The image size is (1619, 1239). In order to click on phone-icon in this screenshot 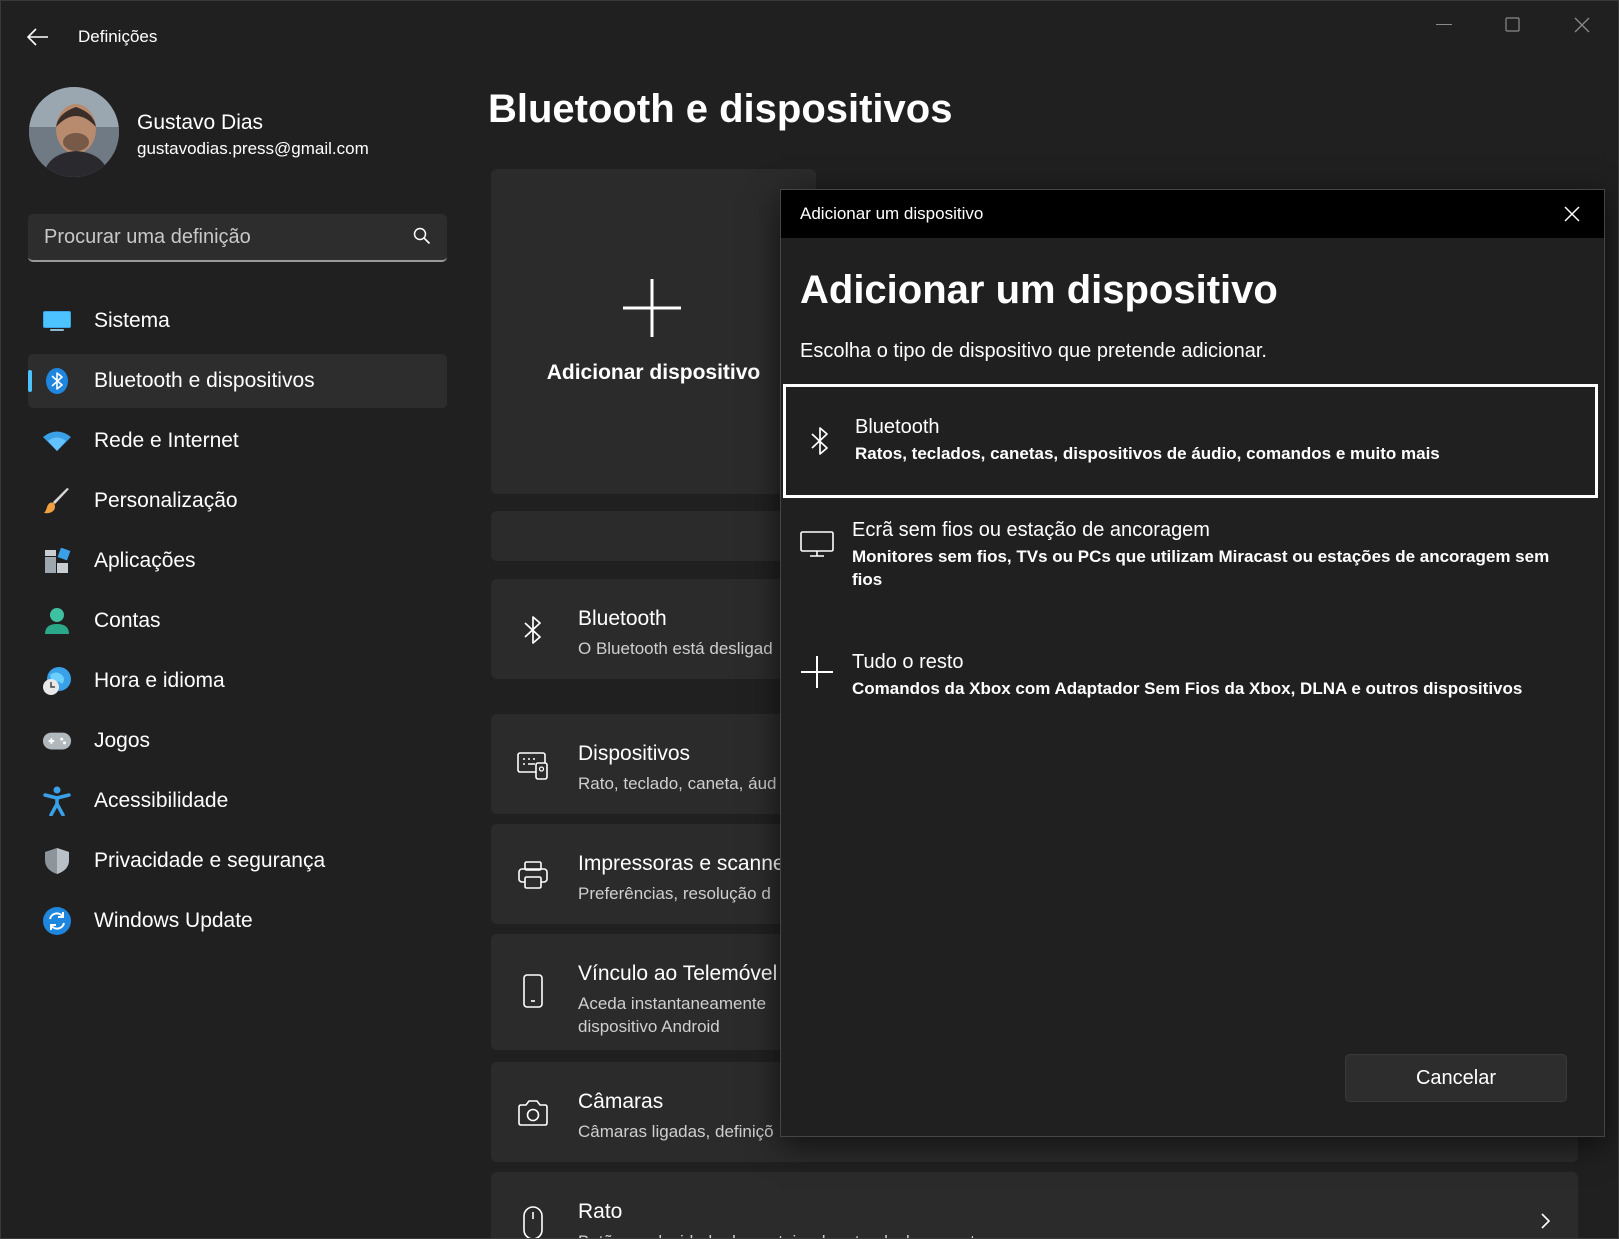, I will do `click(533, 991)`.